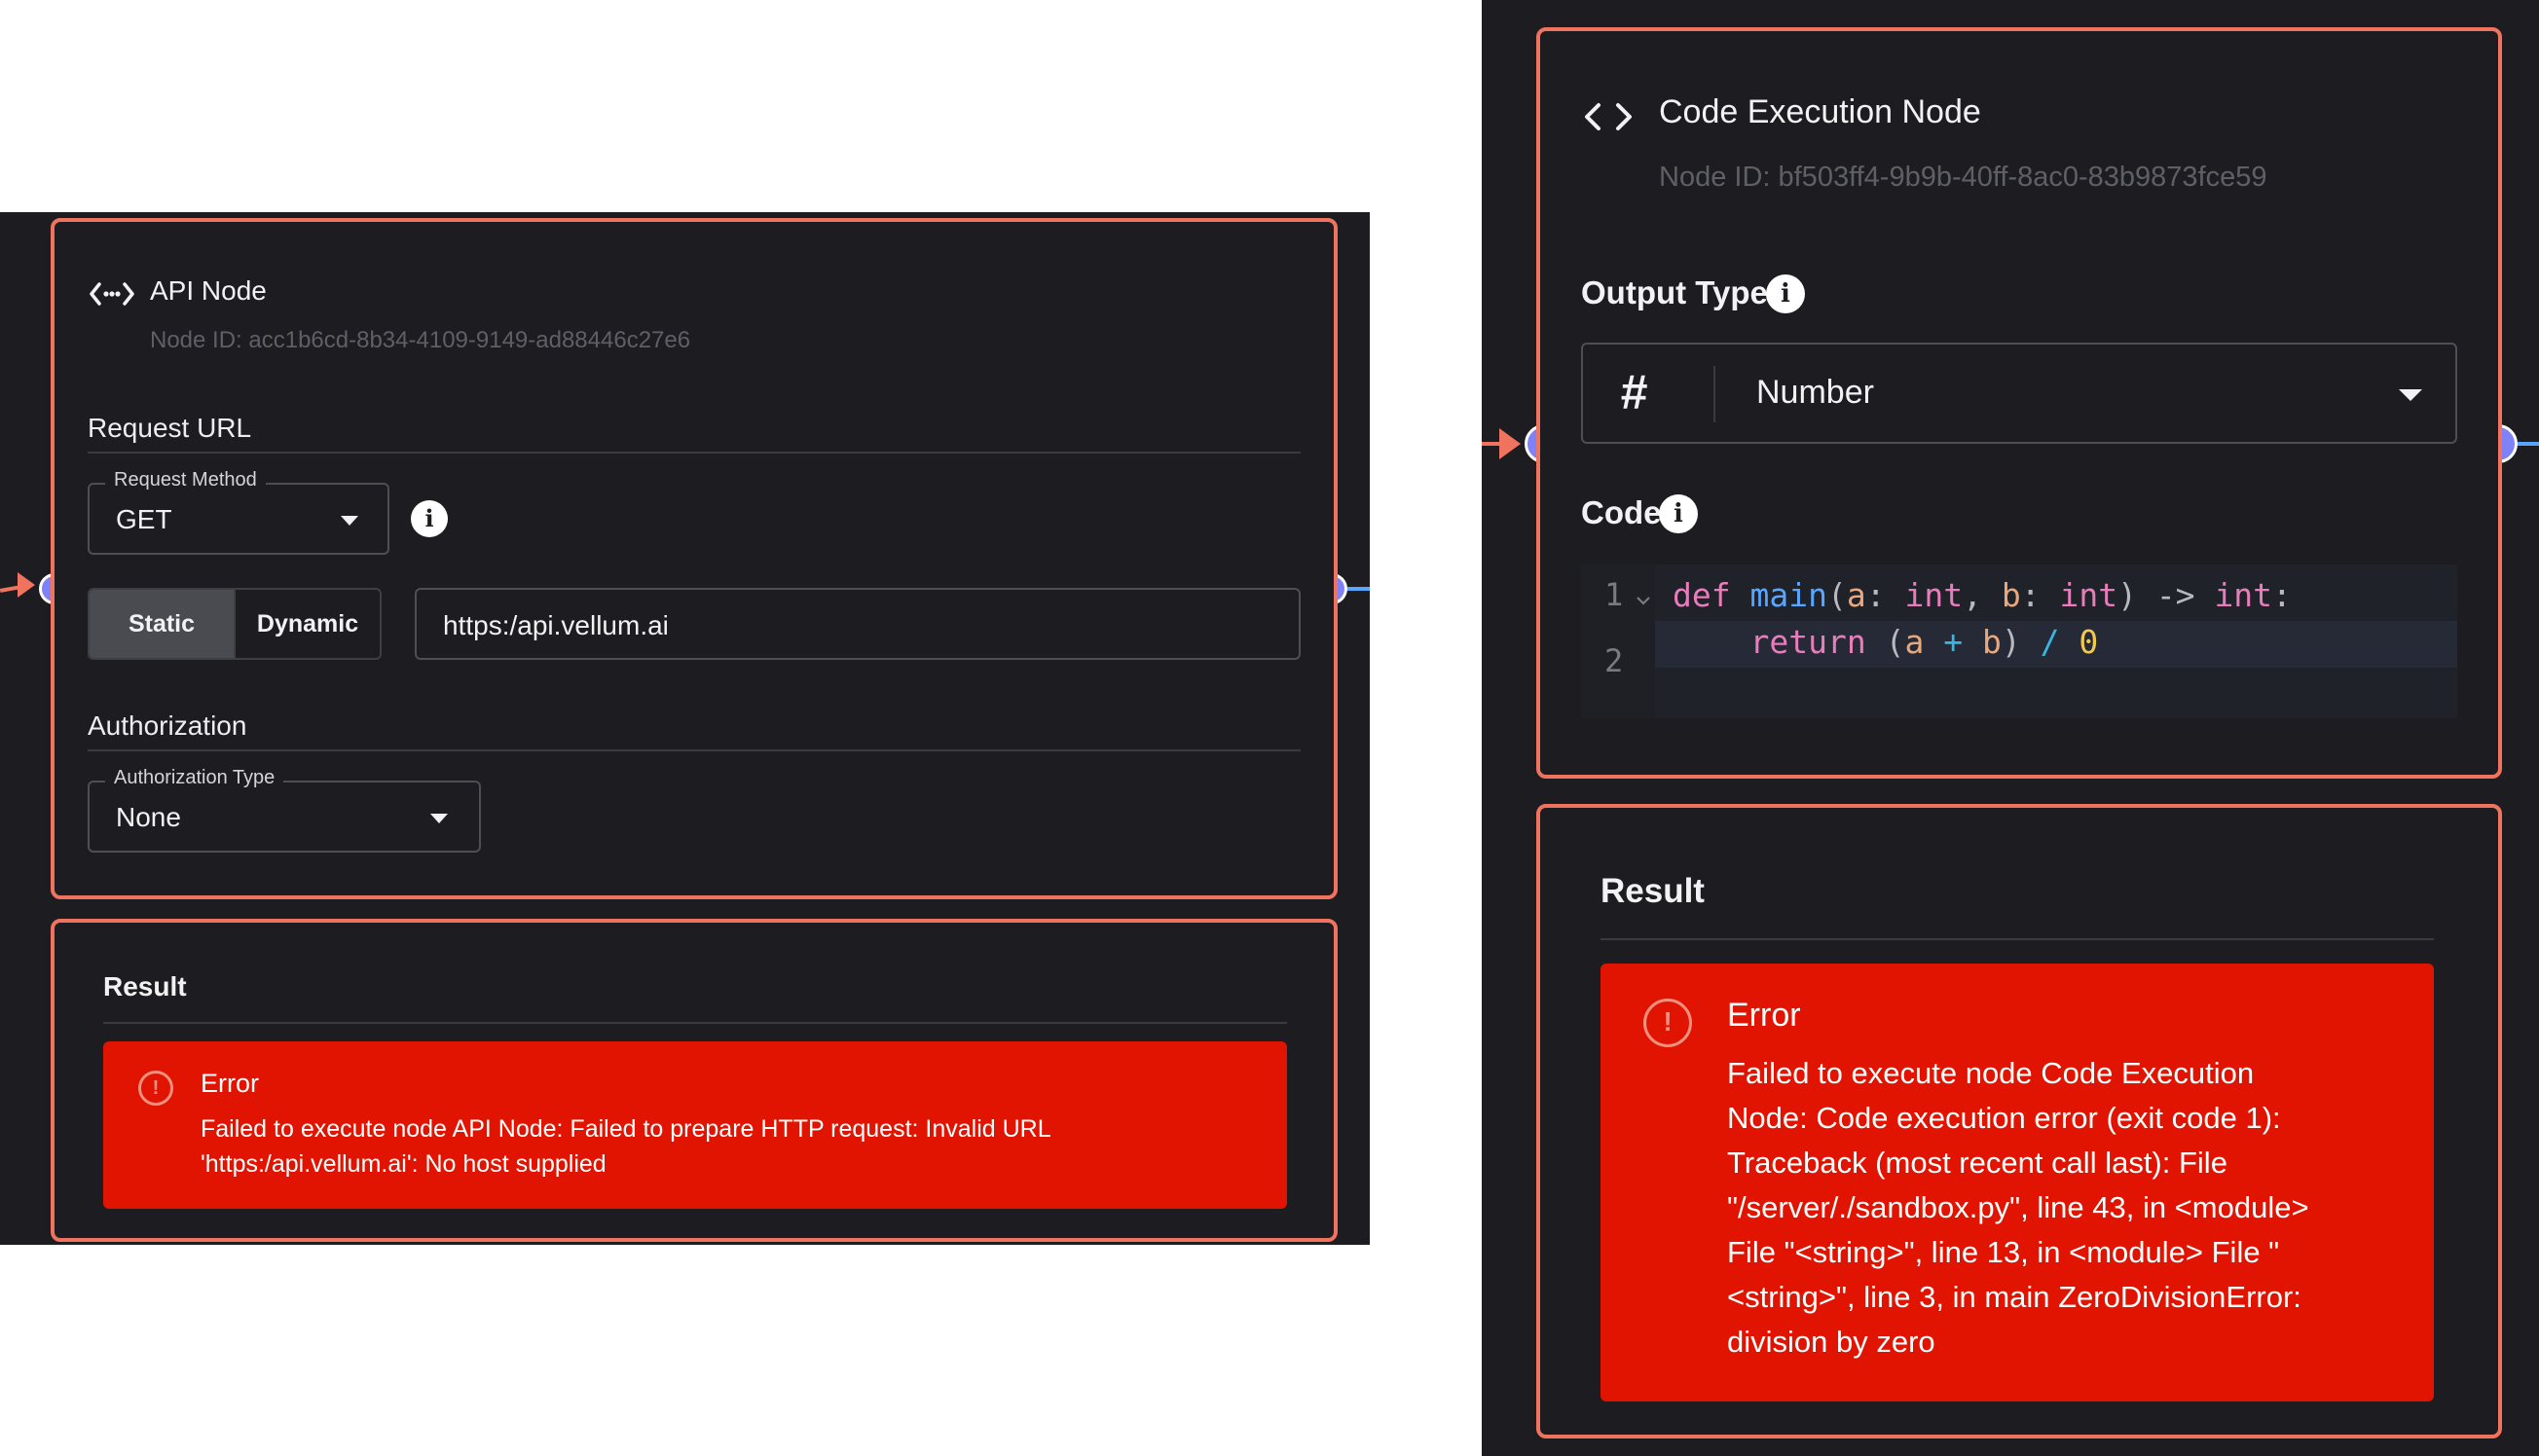 The image size is (2539, 1456). What do you see at coordinates (1820, 111) in the screenshot?
I see `node-title: Code Execution Node` at bounding box center [1820, 111].